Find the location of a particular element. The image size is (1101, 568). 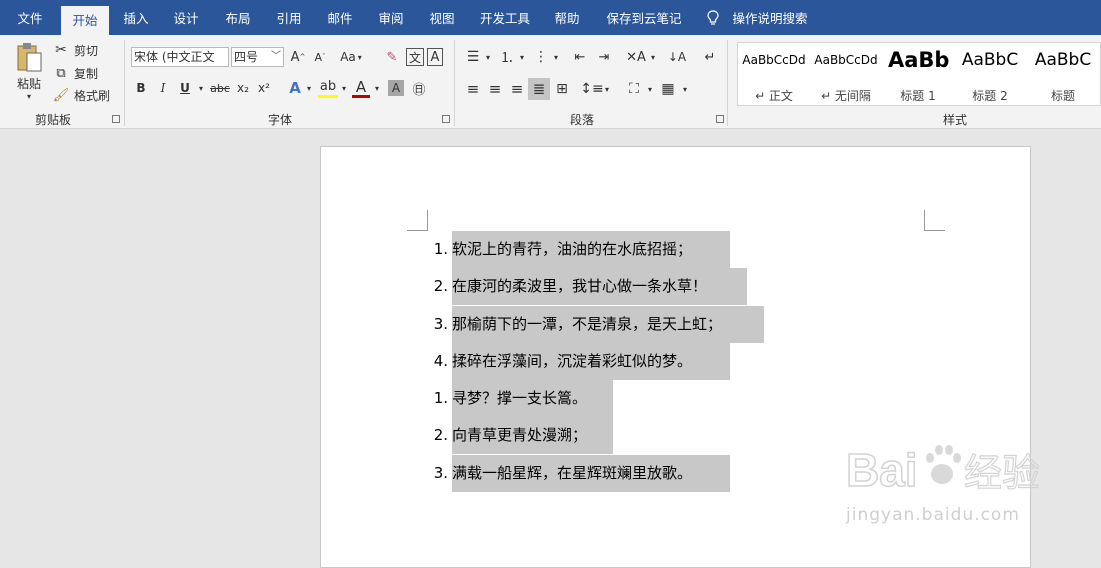

font-size-combobox: 四号 ﹀ is located at coordinates (257, 57).